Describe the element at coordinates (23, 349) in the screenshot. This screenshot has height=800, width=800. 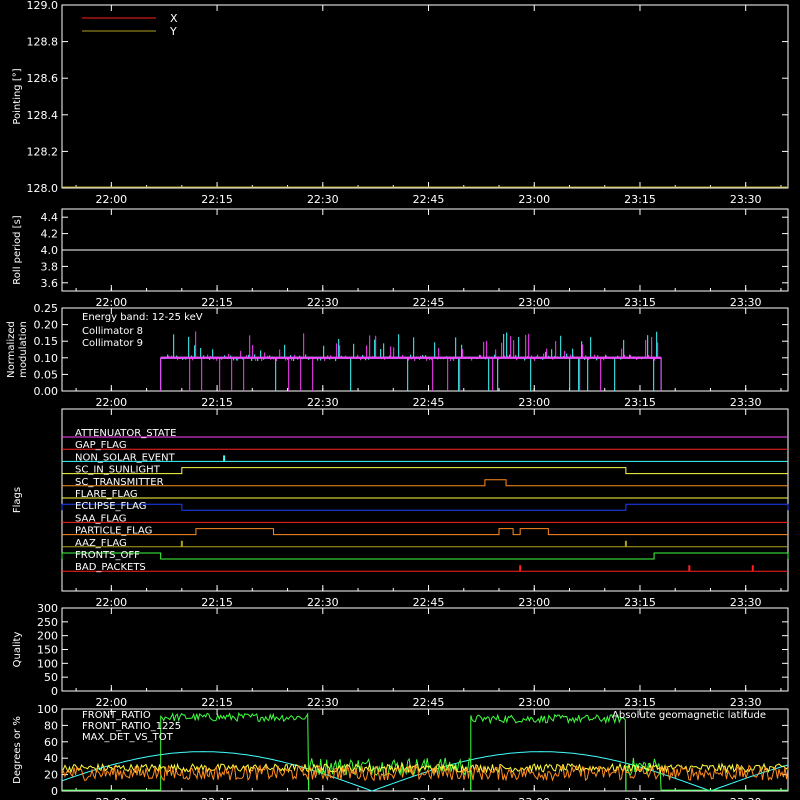
I see `modulation-ylabel: modulation` at that location.